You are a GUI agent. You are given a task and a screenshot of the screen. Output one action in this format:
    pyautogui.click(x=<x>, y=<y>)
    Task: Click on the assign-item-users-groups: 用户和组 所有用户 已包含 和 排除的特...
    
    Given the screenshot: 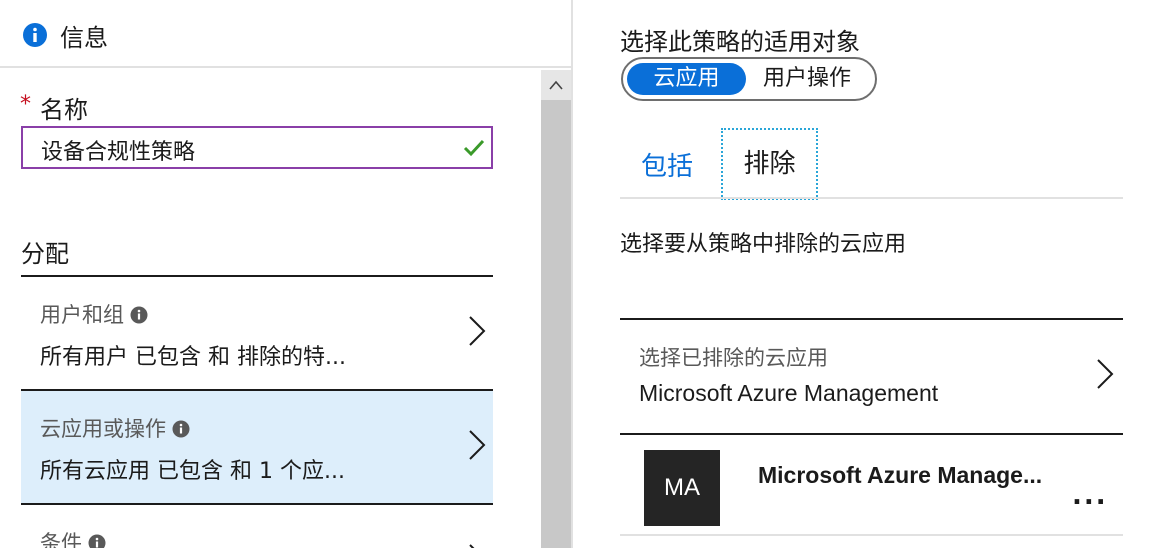 What is the action you would take?
    pyautogui.click(x=257, y=334)
    